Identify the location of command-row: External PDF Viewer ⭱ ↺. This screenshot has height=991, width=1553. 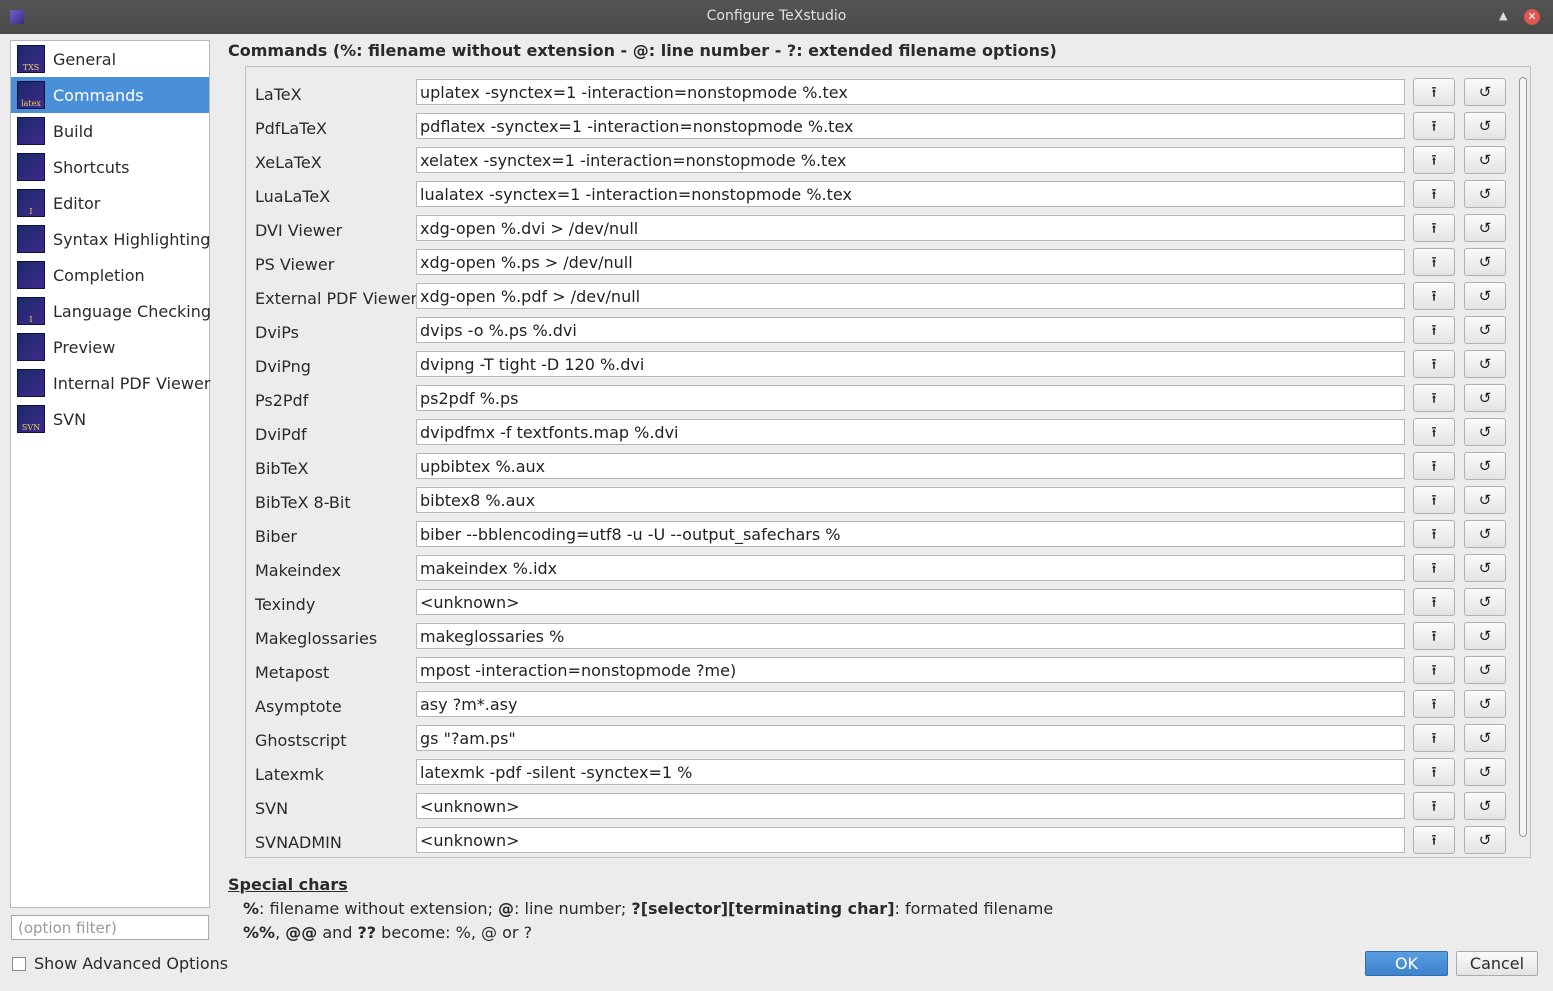
(880, 299).